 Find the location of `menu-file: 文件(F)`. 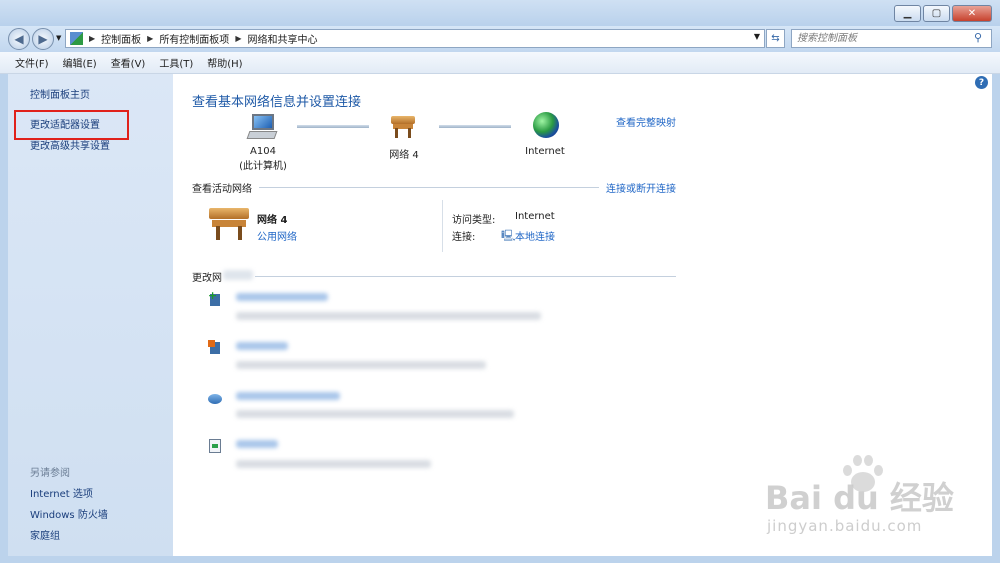

menu-file: 文件(F) is located at coordinates (32, 62).